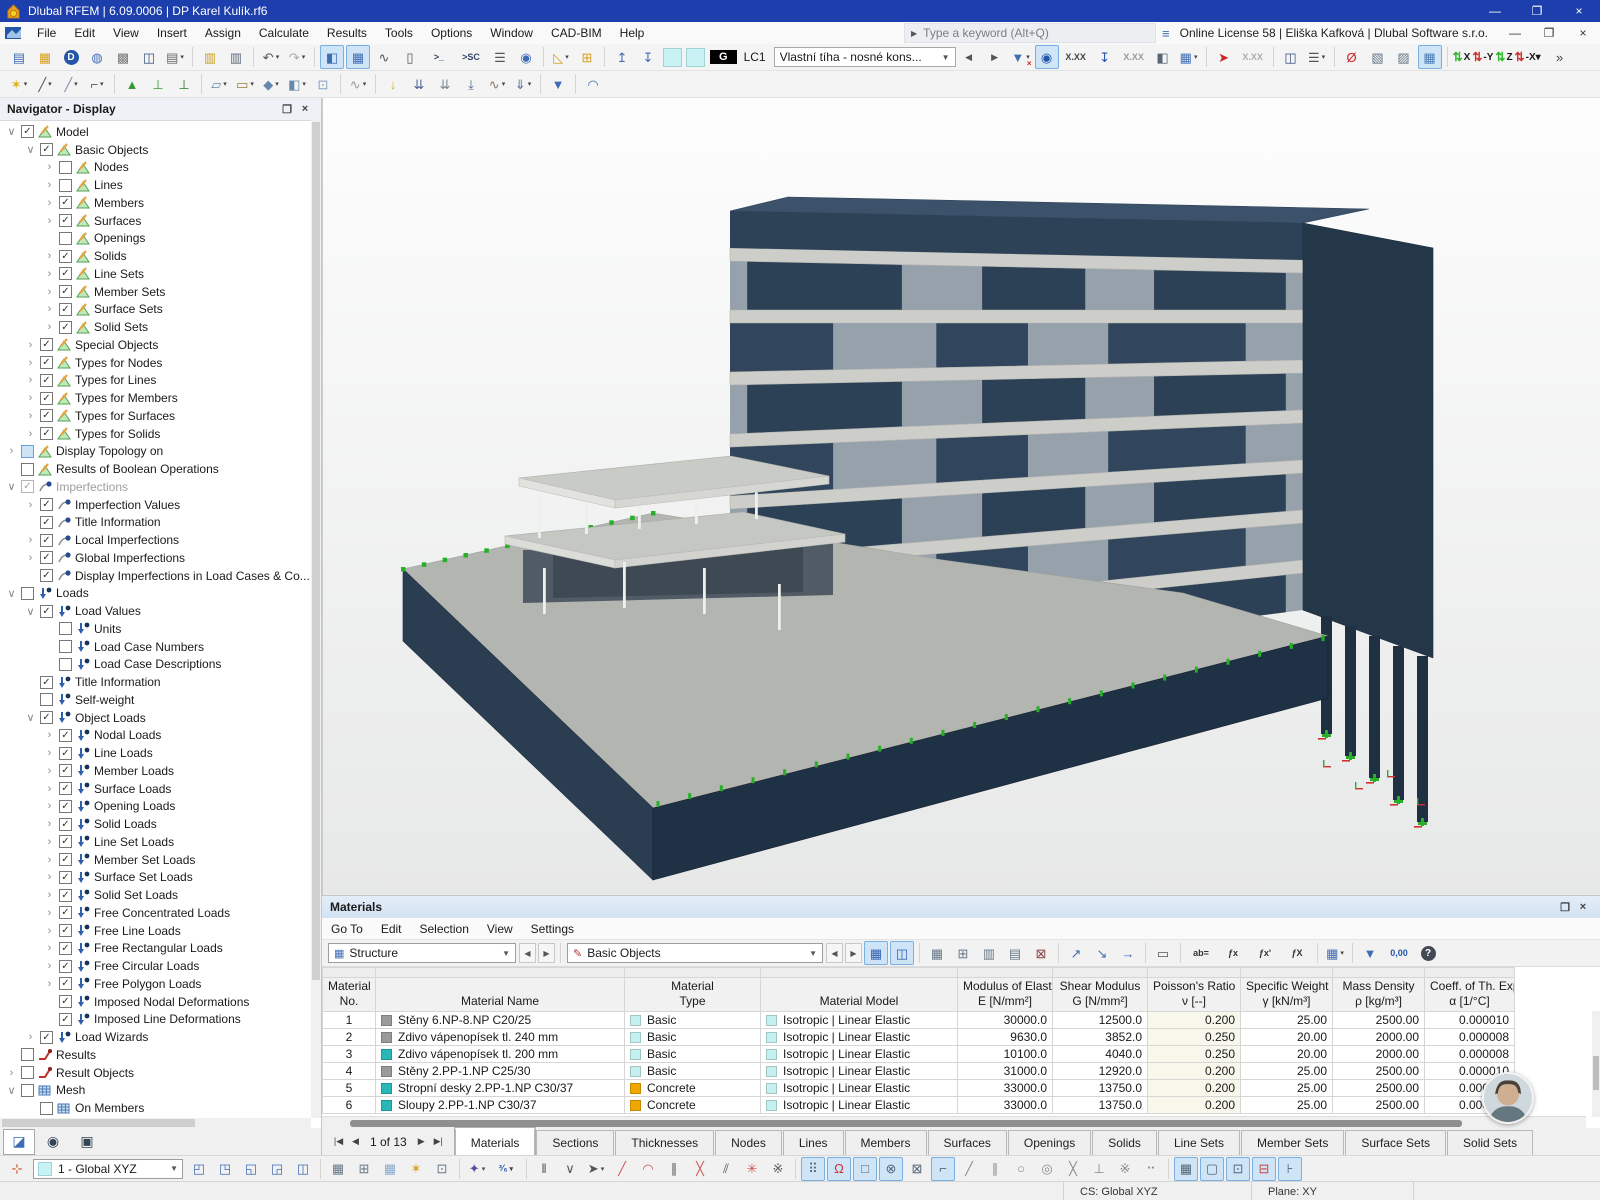 The image size is (1600, 1200). I want to click on tree-item-solid-set-loads: › ✓ Solid Set Loads, so click(155, 895).